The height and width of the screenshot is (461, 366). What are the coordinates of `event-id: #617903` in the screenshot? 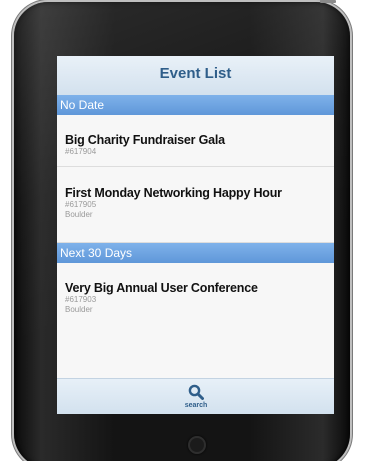 It's located at (81, 299).